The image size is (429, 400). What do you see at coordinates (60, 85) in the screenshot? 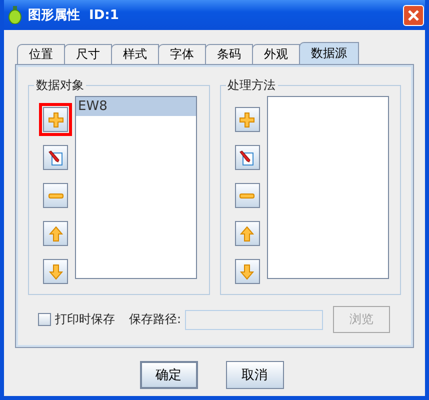
I see `group-title: 数据对象` at bounding box center [60, 85].